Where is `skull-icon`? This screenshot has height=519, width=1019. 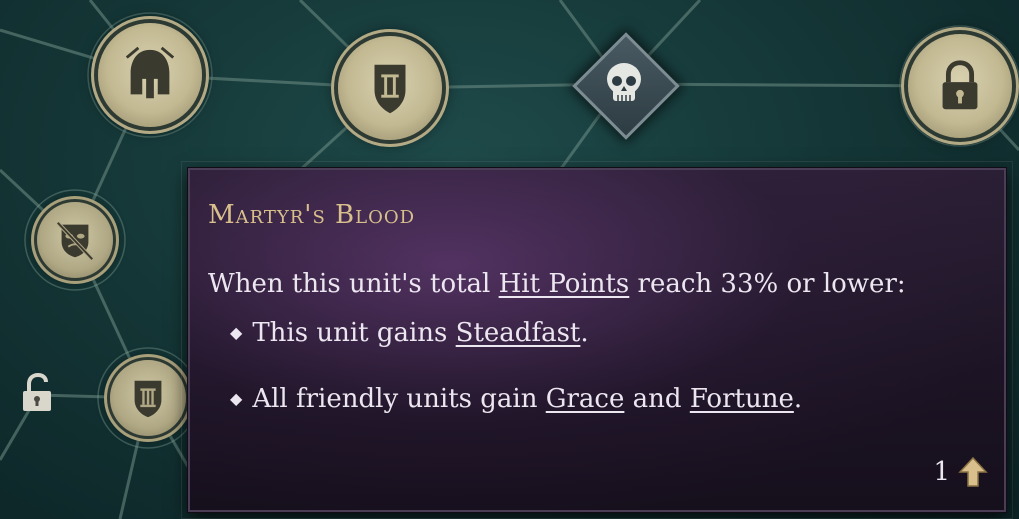
skull-icon is located at coordinates (624, 82).